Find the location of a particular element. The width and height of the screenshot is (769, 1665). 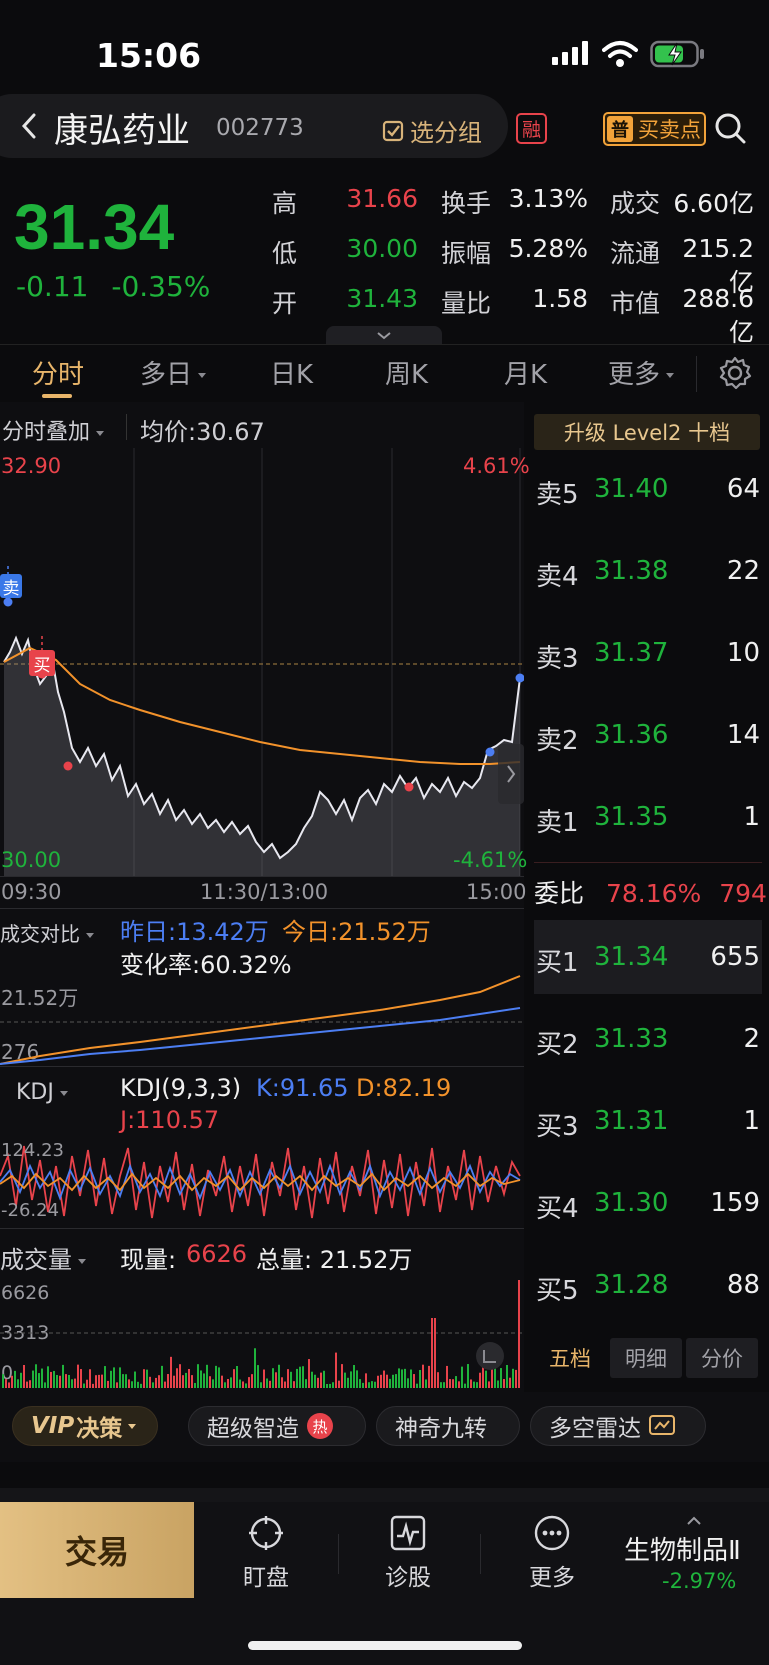

amount-value: 6.60亿 is located at coordinates (713, 203).